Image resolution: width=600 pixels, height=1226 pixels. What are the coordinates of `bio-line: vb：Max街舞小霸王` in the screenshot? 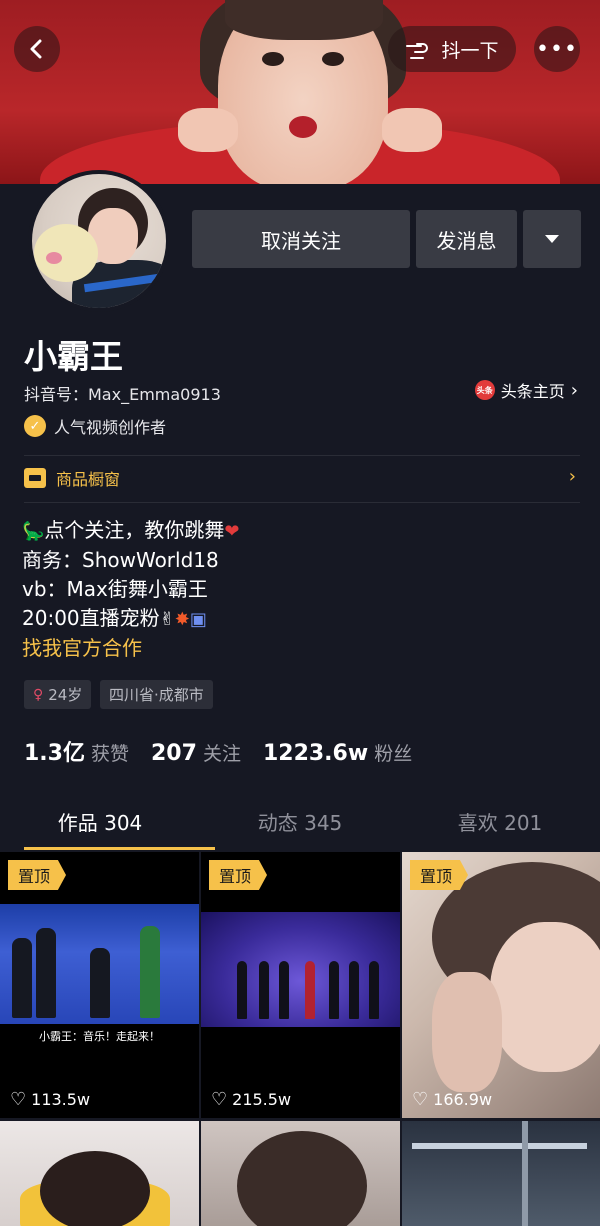 It's located at (115, 589).